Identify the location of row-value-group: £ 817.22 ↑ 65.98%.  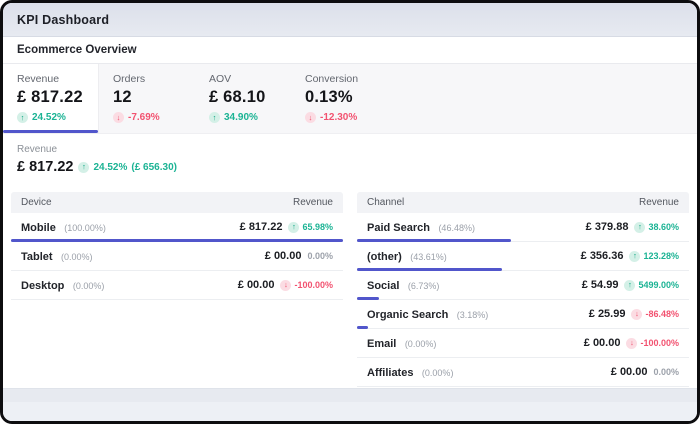
(286, 227).